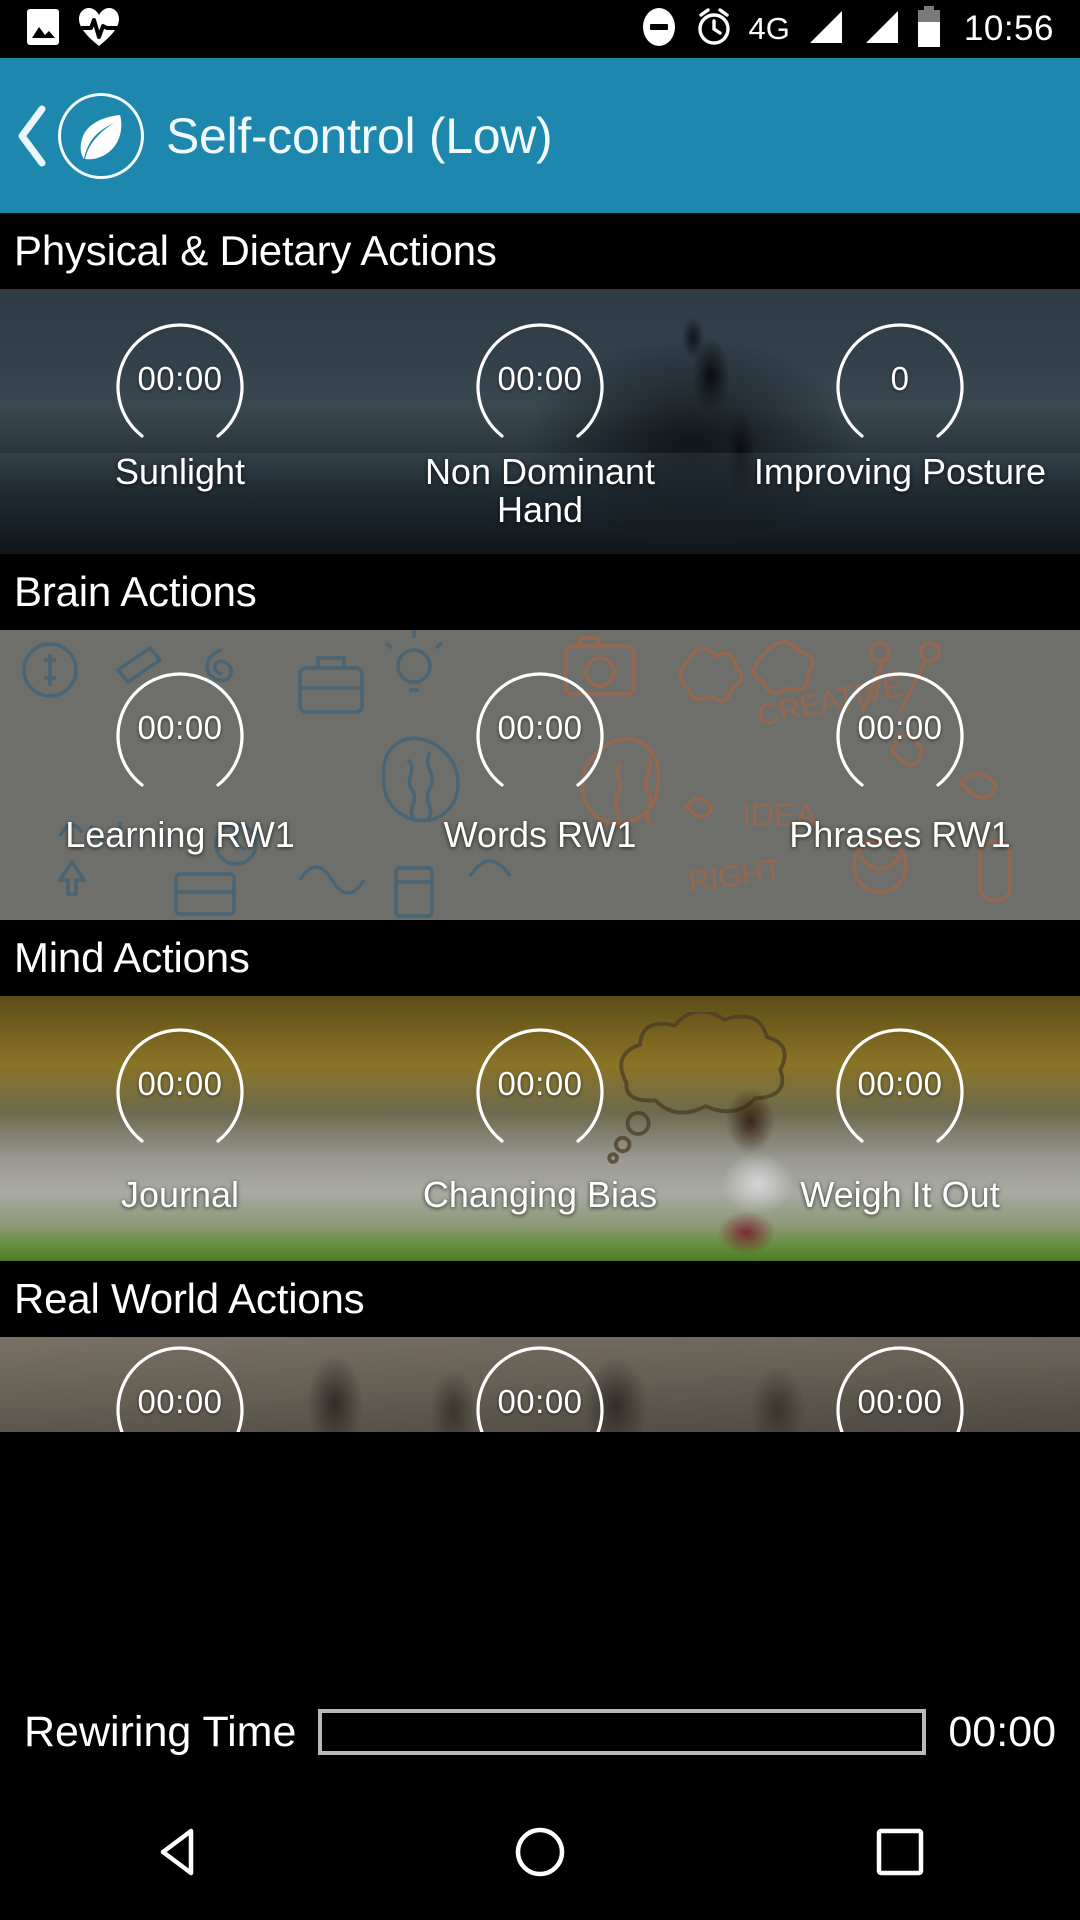 Image resolution: width=1080 pixels, height=1920 pixels. Describe the element at coordinates (659, 29) in the screenshot. I see `do-not-disturb-icon` at that location.